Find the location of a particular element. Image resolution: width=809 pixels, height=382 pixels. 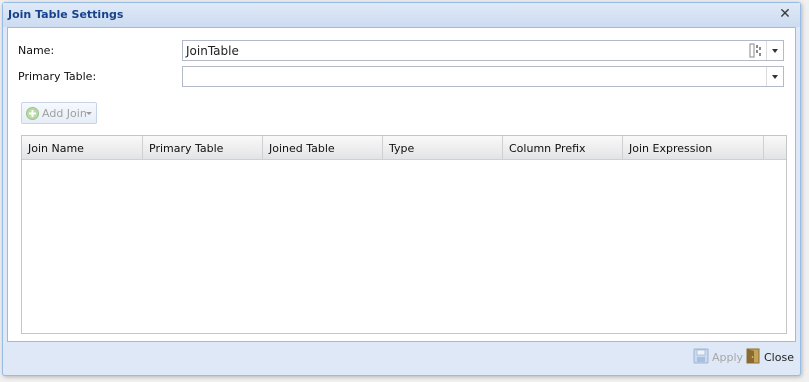

column-picker-icon is located at coordinates (756, 50).